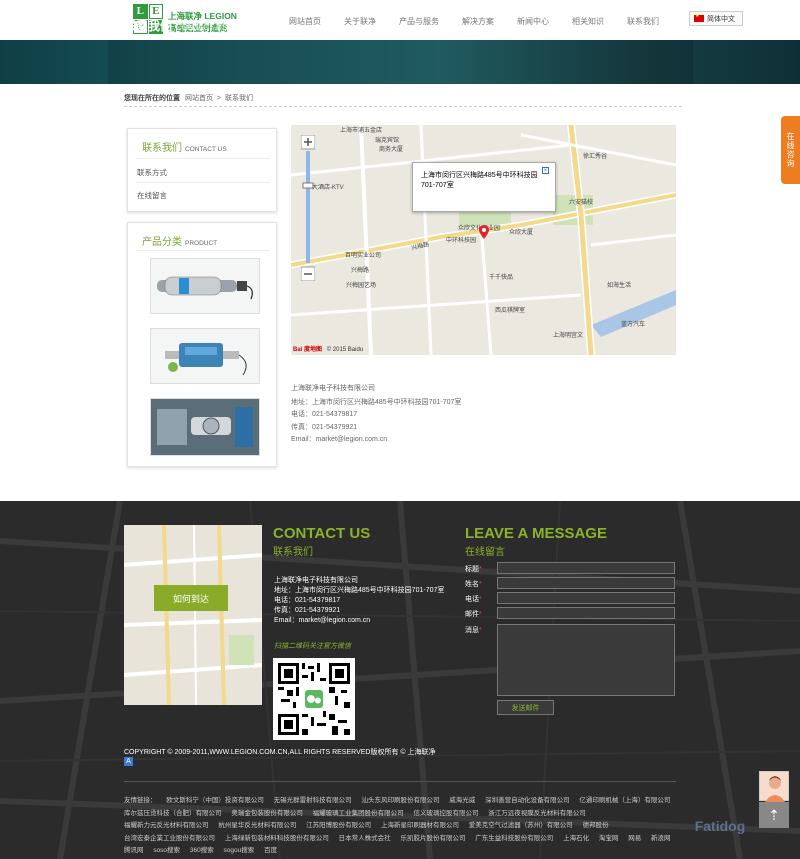 The image size is (800, 859). I want to click on form-label-text: 电话, so click(472, 599).